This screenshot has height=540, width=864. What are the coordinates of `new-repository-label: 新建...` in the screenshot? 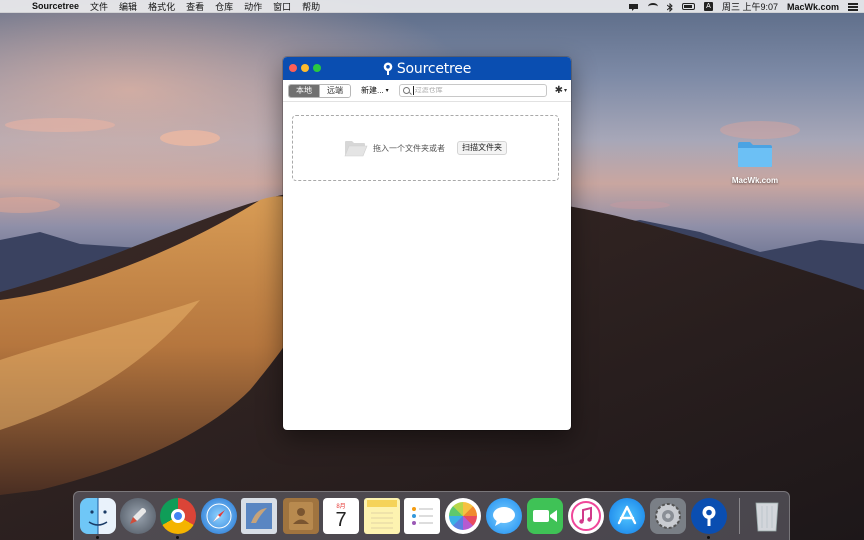 It's located at (372, 90).